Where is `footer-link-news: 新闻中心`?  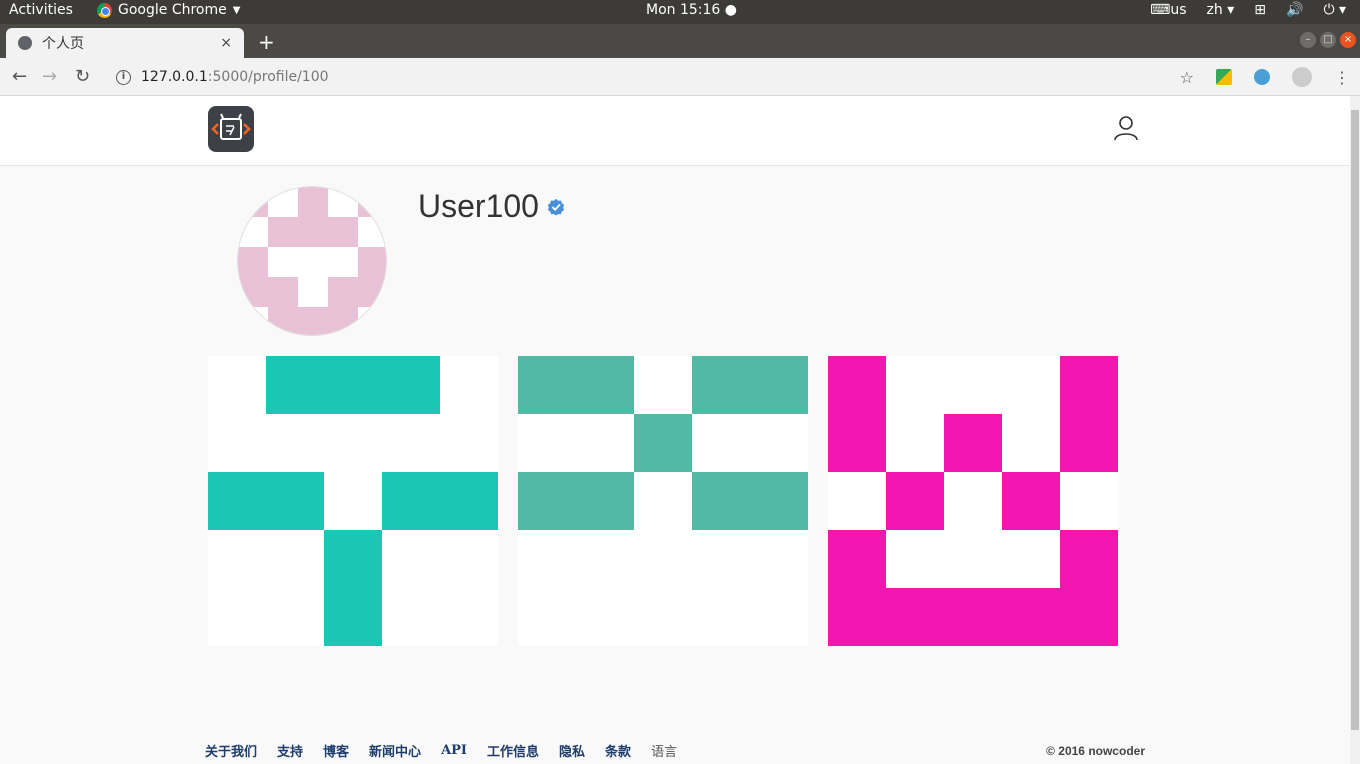 footer-link-news: 新闻中心 is located at coordinates (395, 750).